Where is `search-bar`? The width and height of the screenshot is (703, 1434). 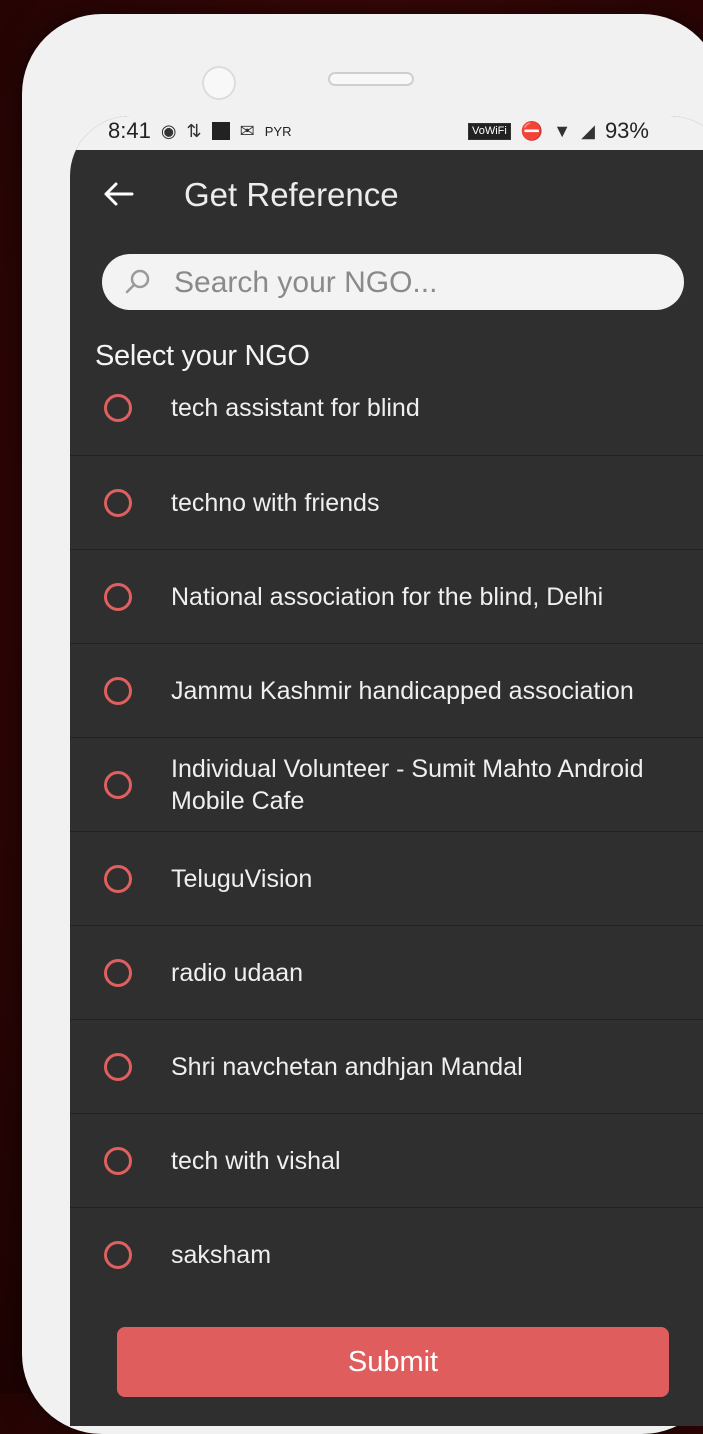
search-bar is located at coordinates (393, 282).